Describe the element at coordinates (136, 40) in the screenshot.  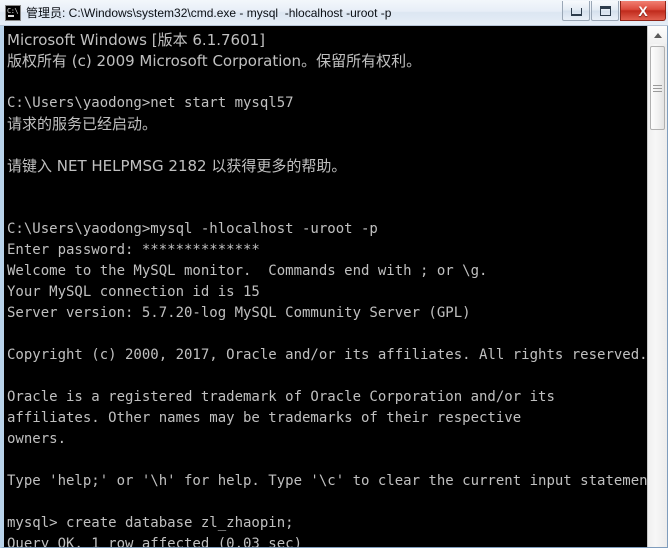
I see `console-line: Microsoft Windows [版本 6.1.7601]` at that location.